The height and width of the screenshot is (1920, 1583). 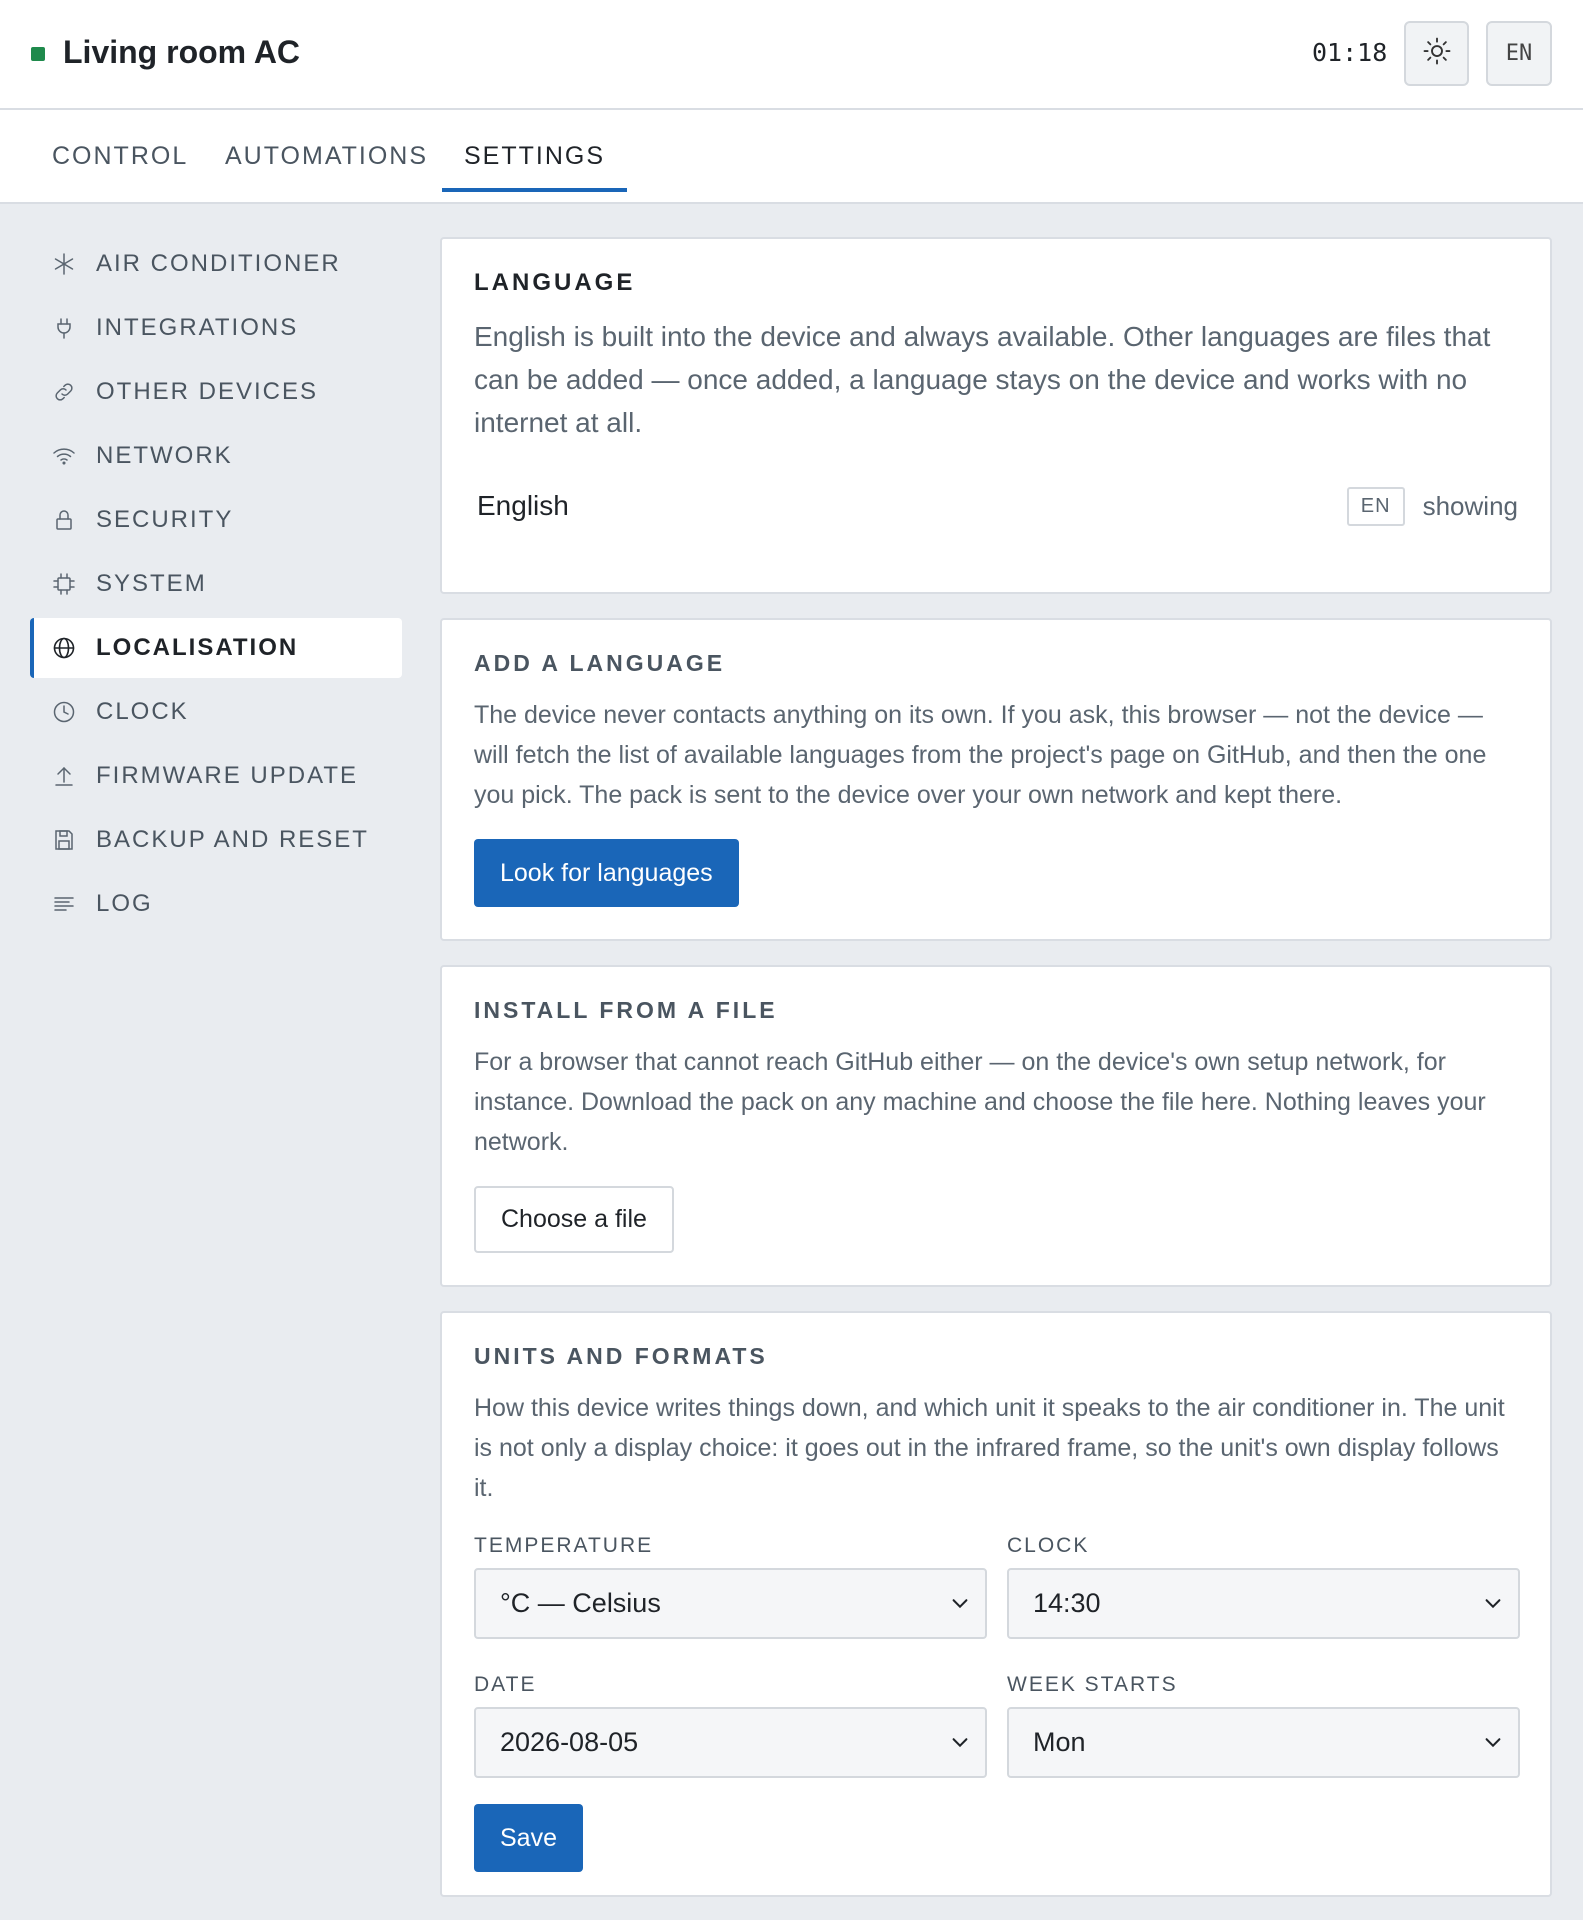 I want to click on chip-icon, so click(x=64, y=584).